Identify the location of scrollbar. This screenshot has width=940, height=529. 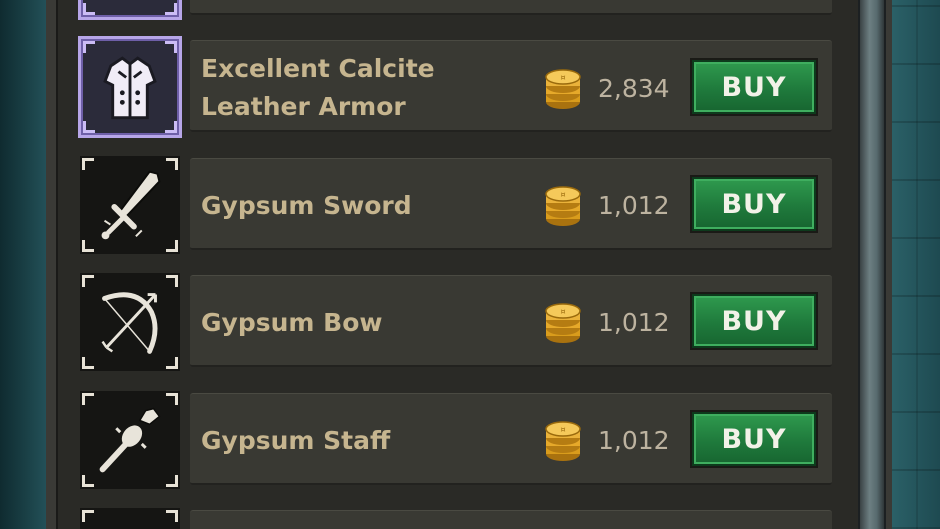
(872, 264).